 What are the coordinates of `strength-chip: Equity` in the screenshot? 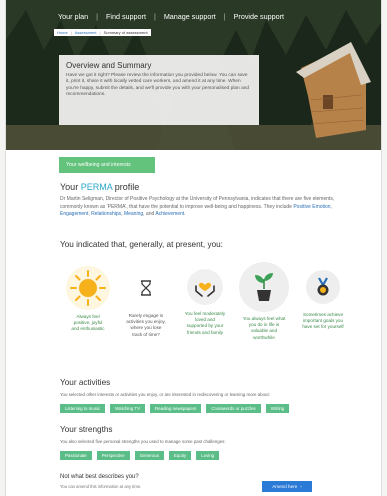 It's located at (180, 455).